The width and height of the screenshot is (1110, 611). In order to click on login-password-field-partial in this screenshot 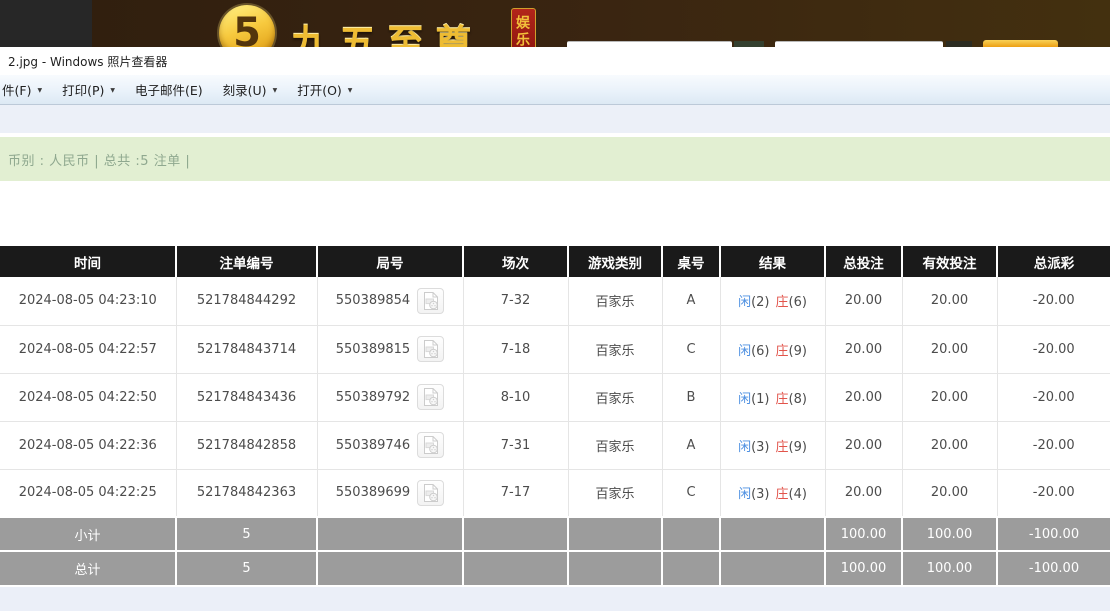, I will do `click(859, 44)`.